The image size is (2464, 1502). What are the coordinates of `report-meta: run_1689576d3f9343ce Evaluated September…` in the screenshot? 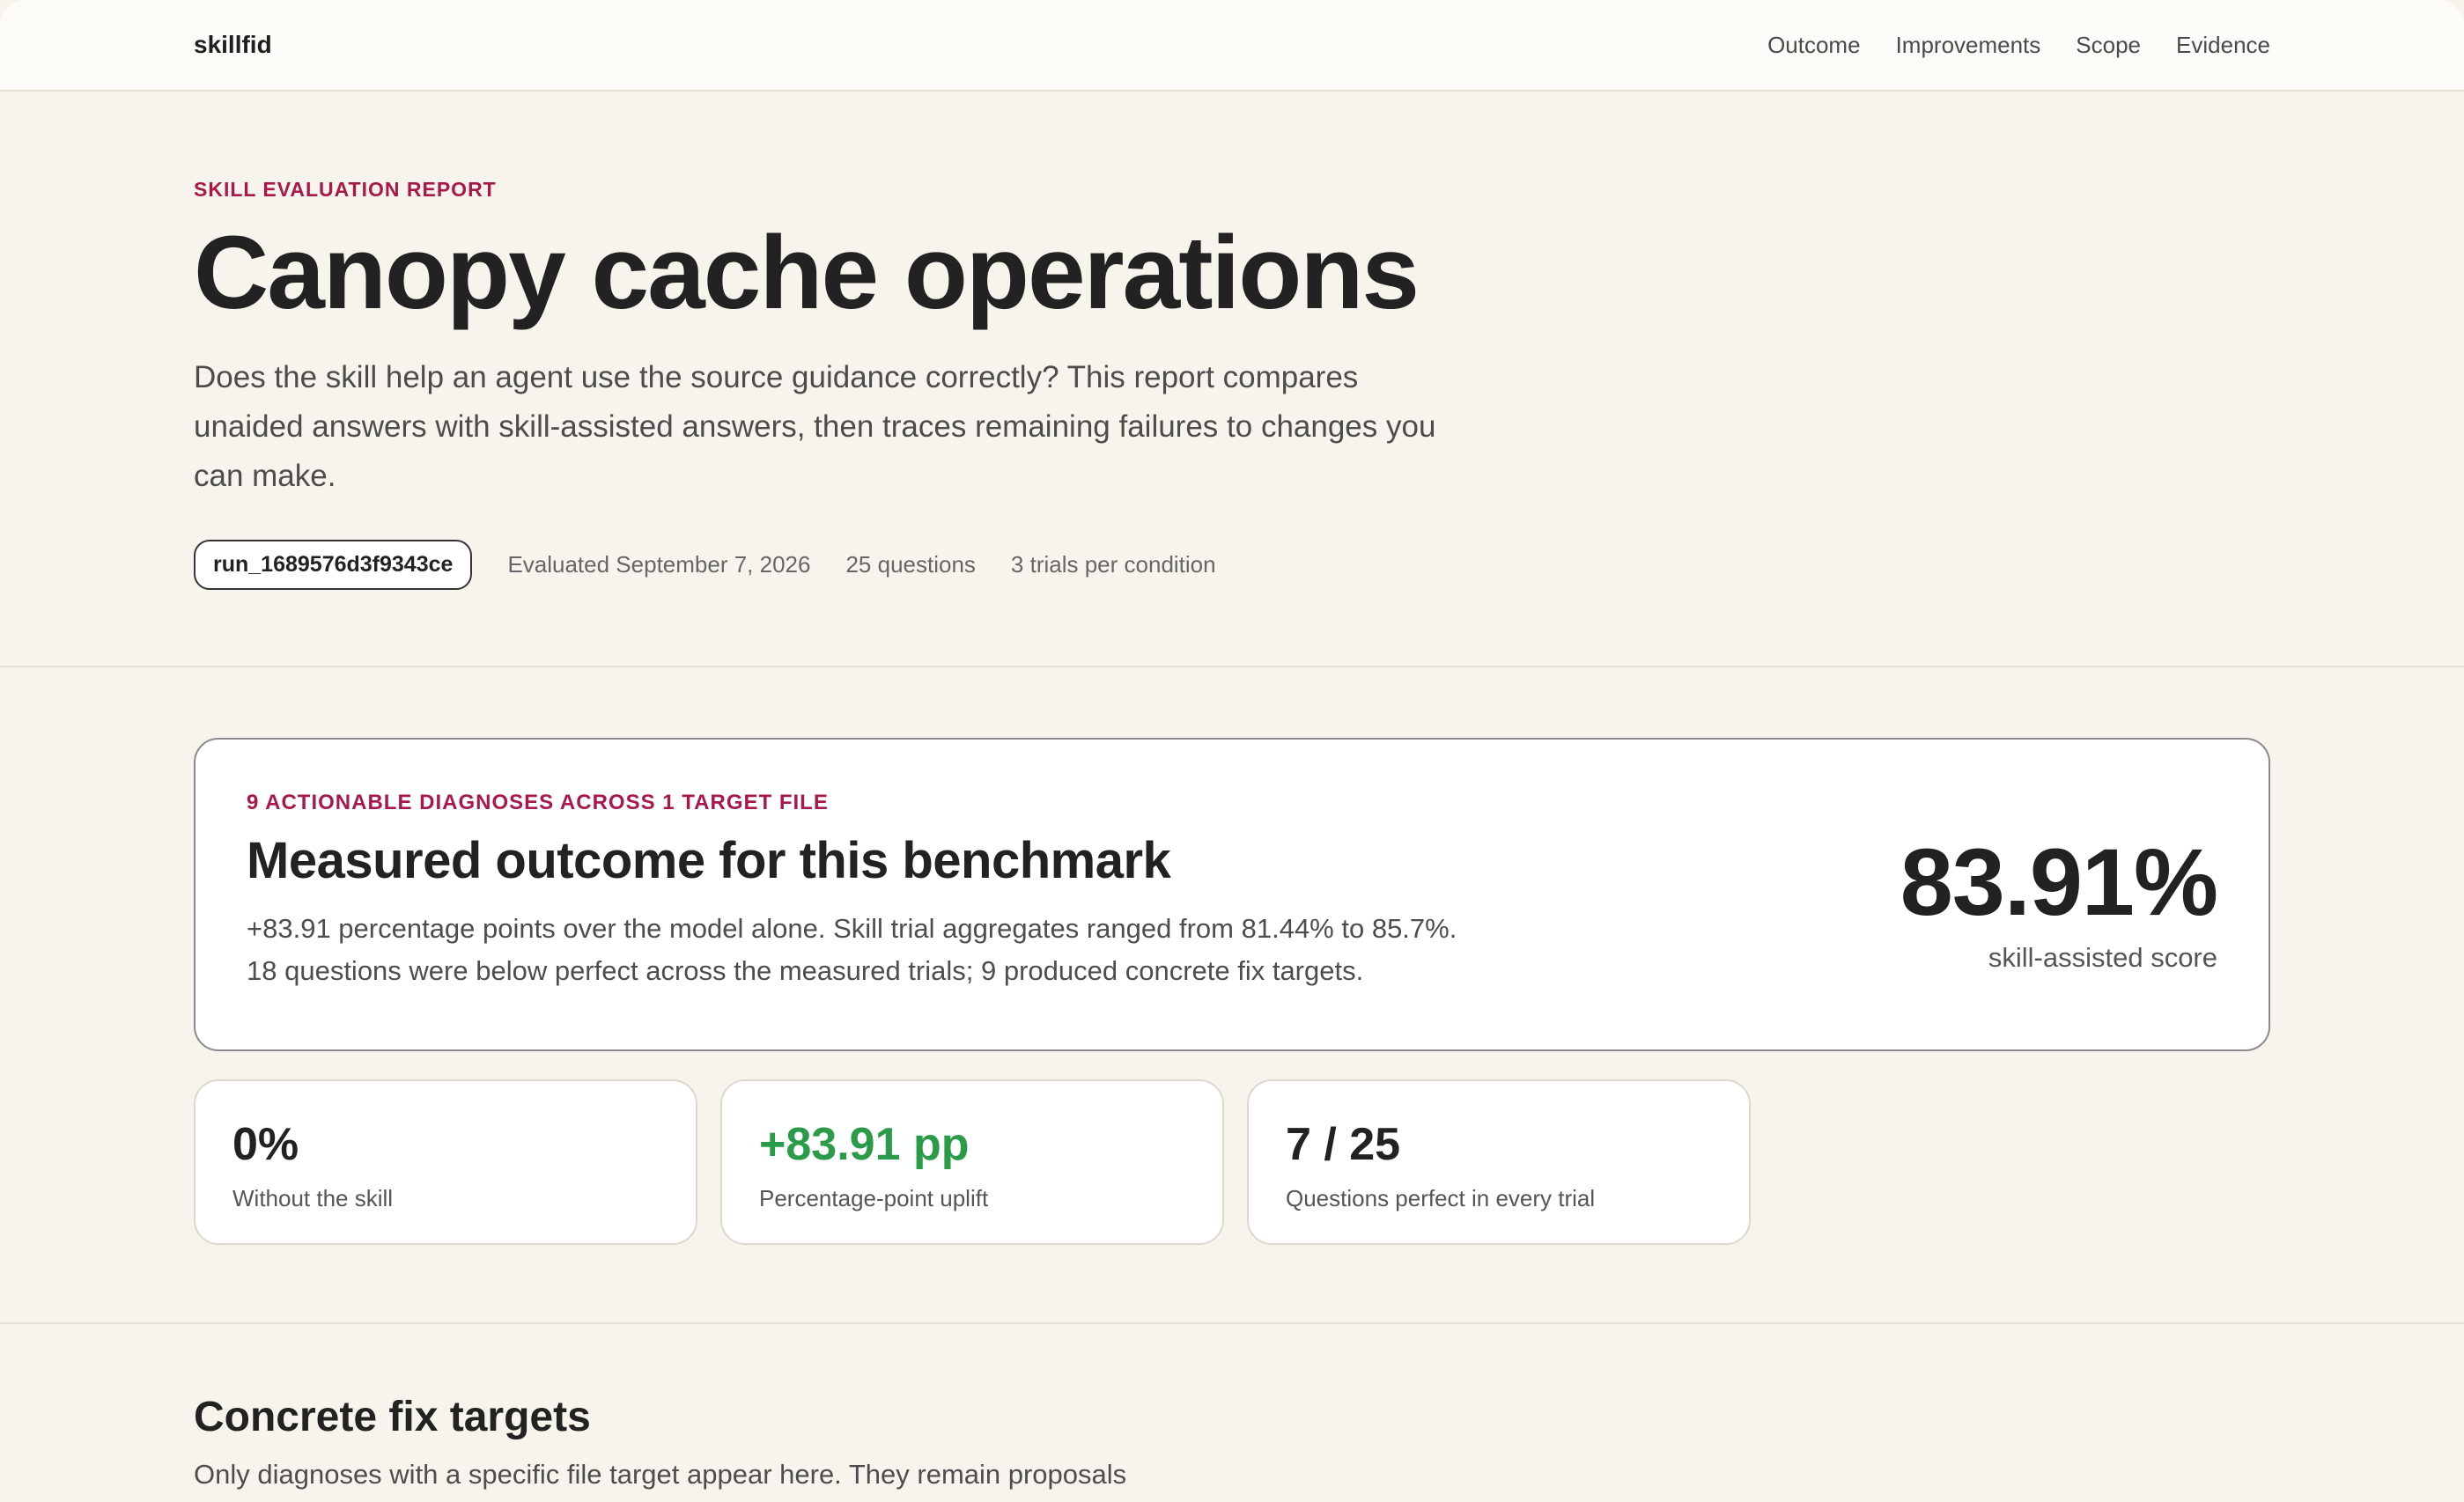 It's located at (1232, 564).